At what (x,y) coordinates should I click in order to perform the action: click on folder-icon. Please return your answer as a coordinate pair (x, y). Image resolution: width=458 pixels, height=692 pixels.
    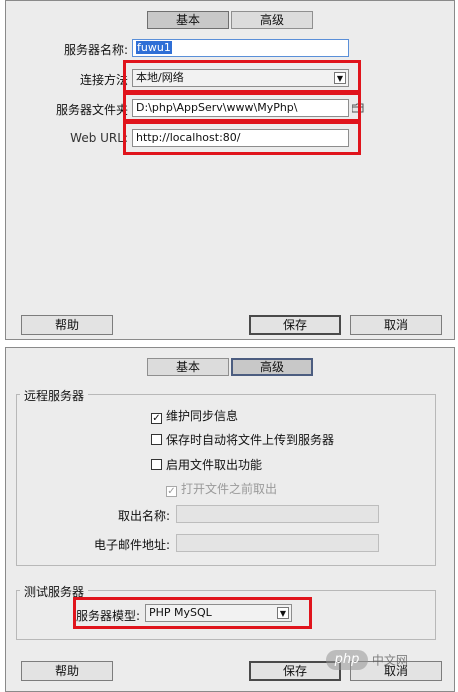
    Looking at the image, I should click on (358, 108).